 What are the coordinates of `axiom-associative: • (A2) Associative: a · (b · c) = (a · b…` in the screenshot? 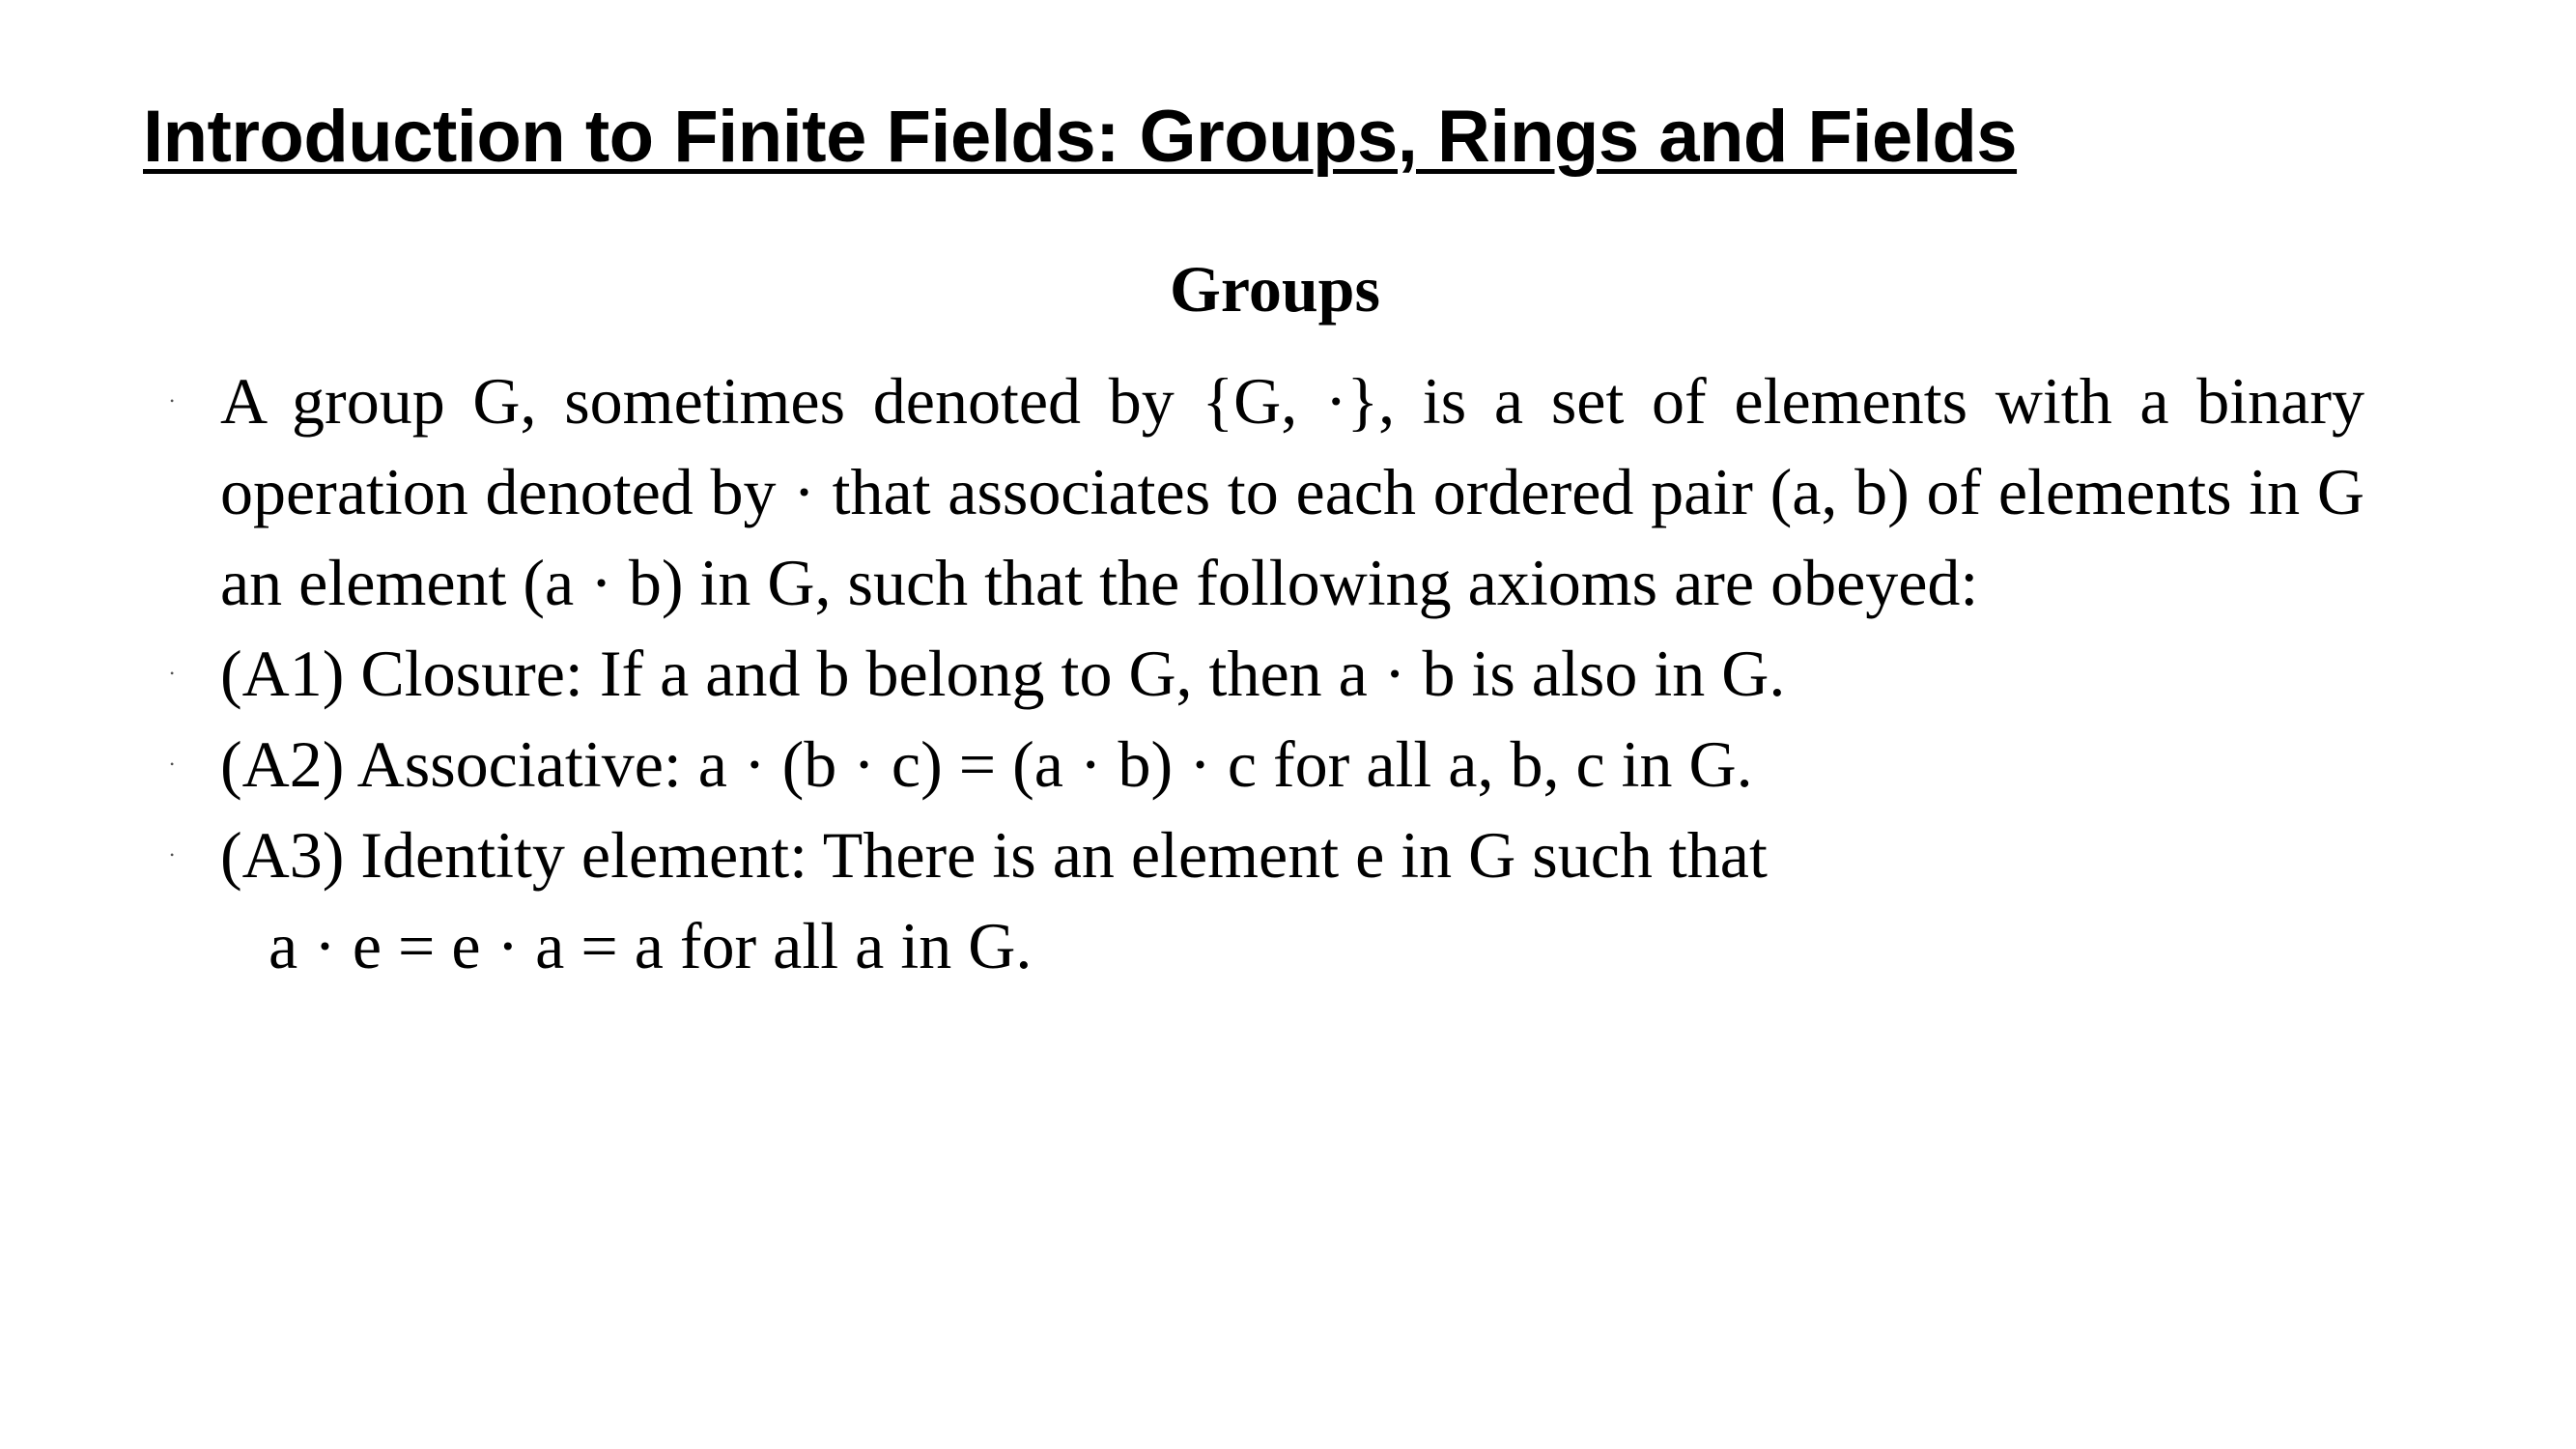 It's located at (1267, 764).